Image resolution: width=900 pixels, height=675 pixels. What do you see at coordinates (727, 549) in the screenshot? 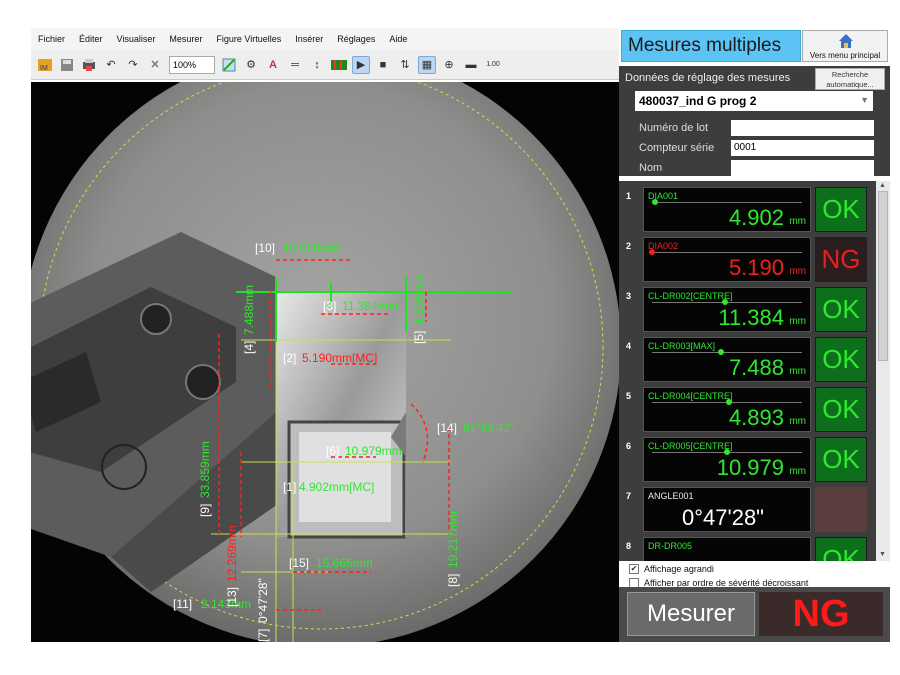
I see `measurement-box: DR-DR005` at bounding box center [727, 549].